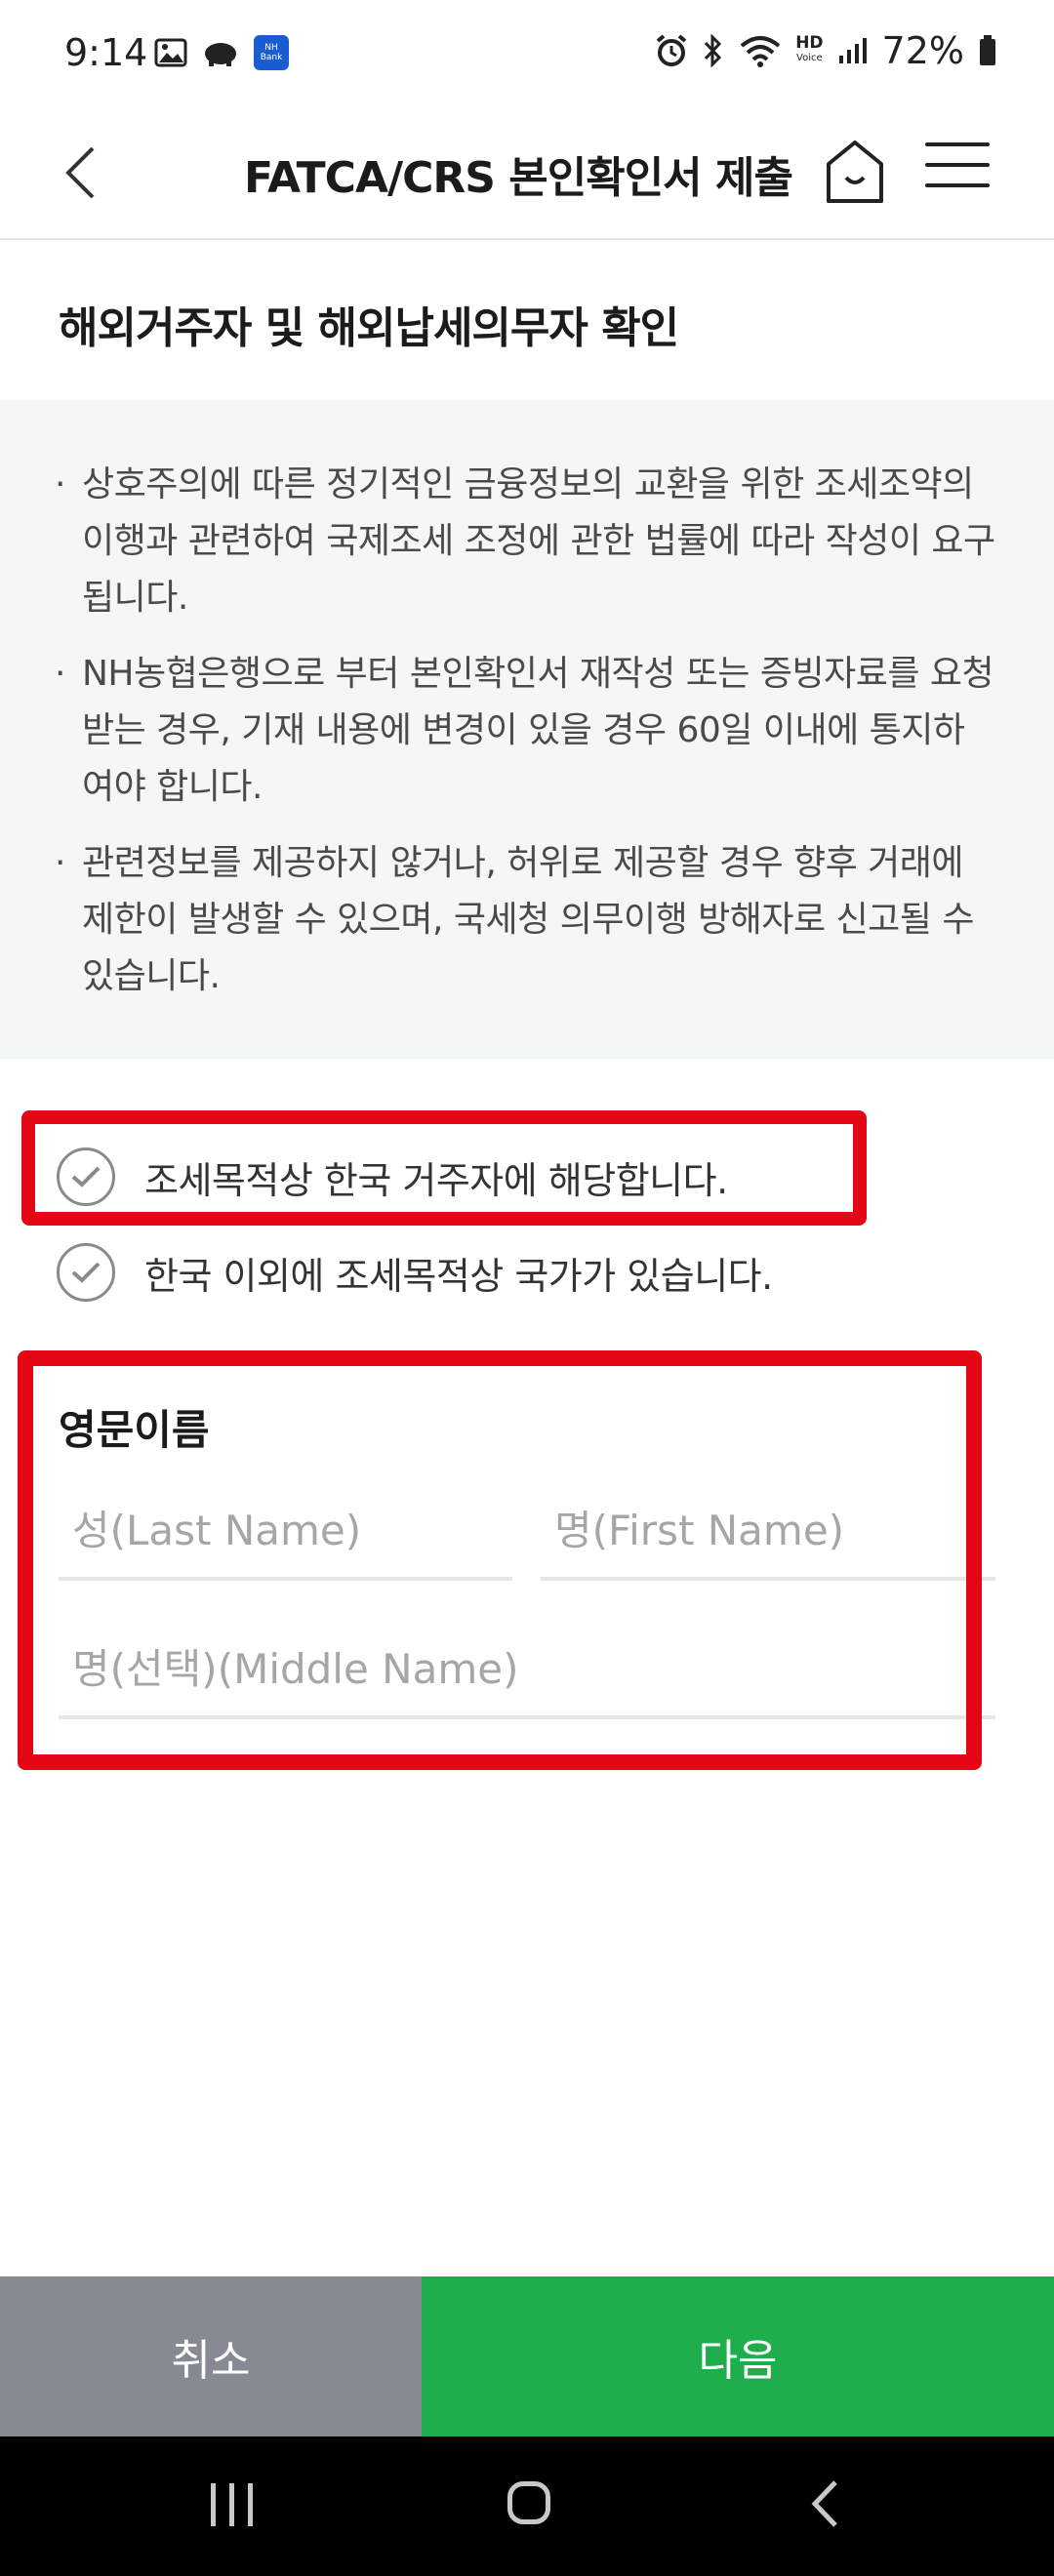 The image size is (1054, 2576). What do you see at coordinates (988, 50) in the screenshot?
I see `battery-icon` at bounding box center [988, 50].